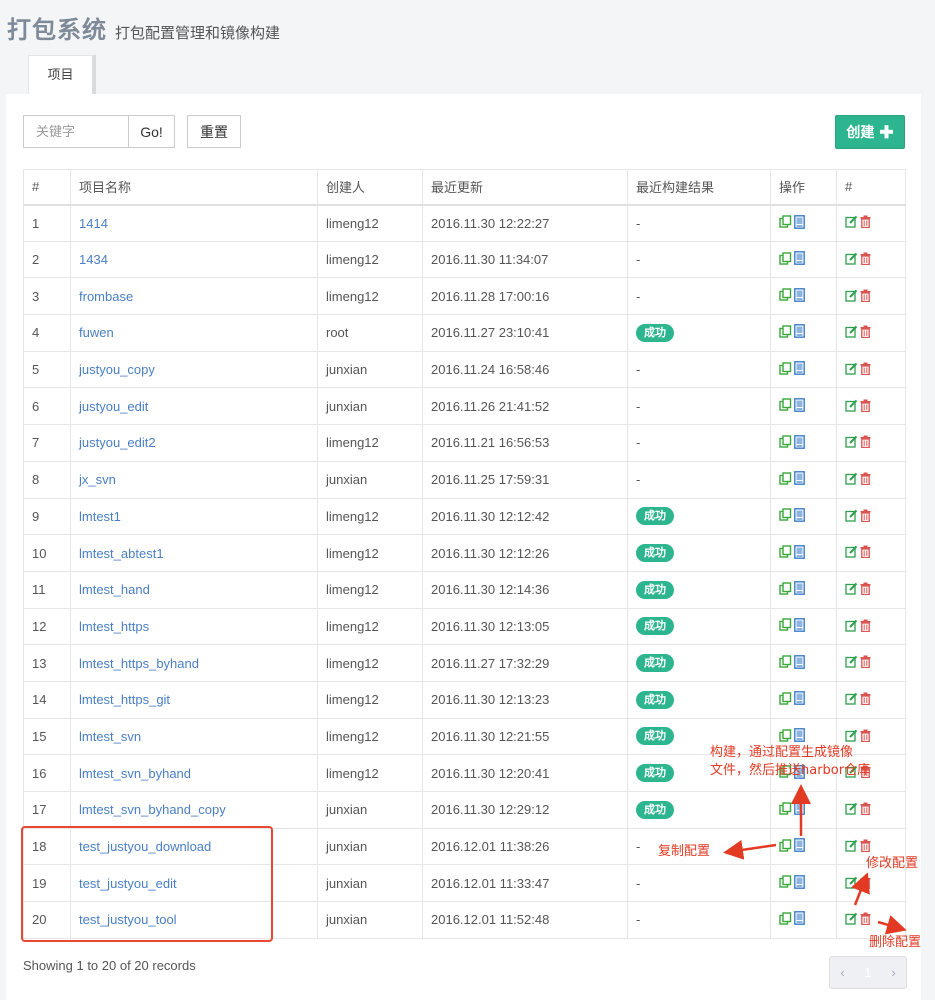 The image size is (935, 1000). I want to click on project-name-link: fuwen, so click(96, 332).